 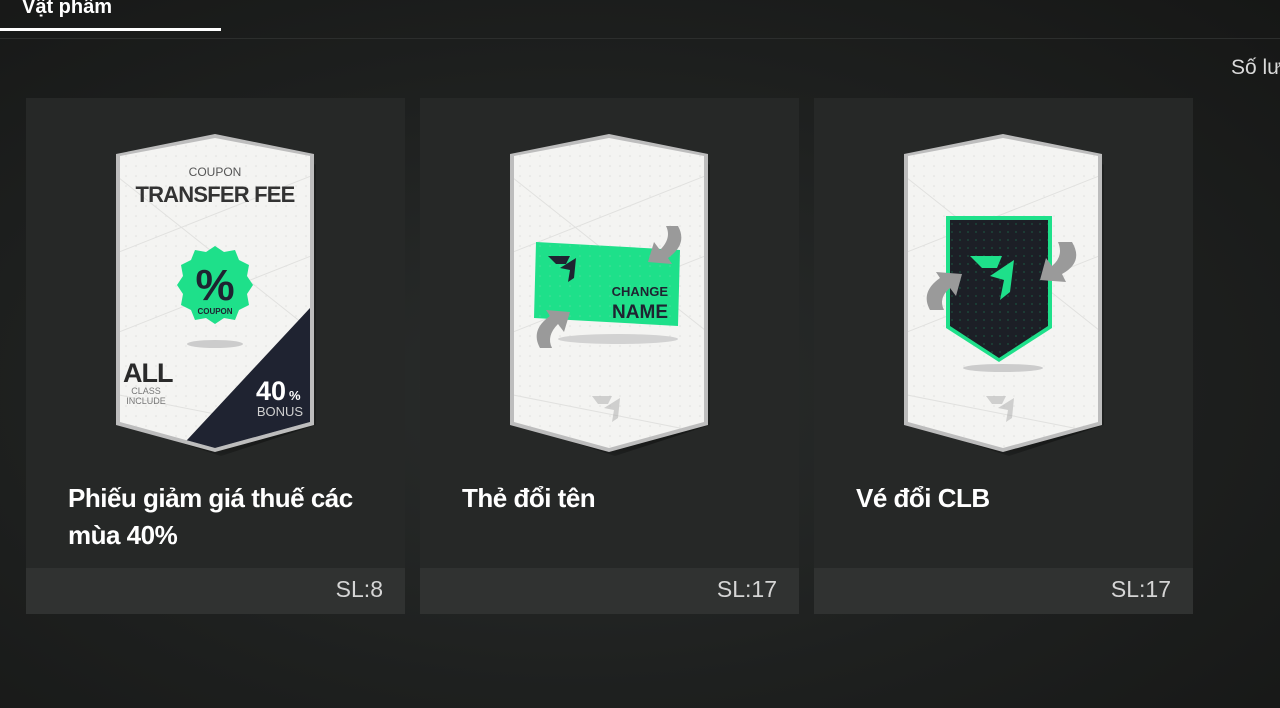 What do you see at coordinates (529, 498) in the screenshot?
I see `item-title: Thẻ đổi tên` at bounding box center [529, 498].